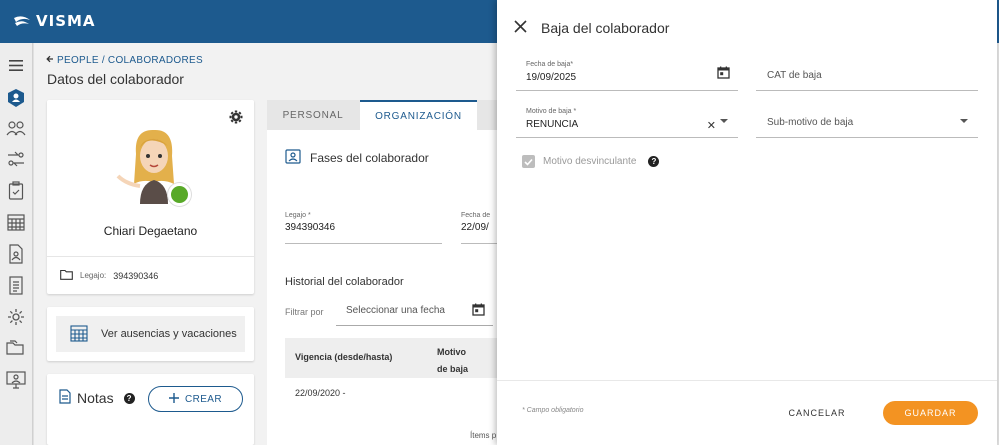  What do you see at coordinates (320, 393) in the screenshot?
I see `table-cell-vigencia: 22/09/2020 -` at bounding box center [320, 393].